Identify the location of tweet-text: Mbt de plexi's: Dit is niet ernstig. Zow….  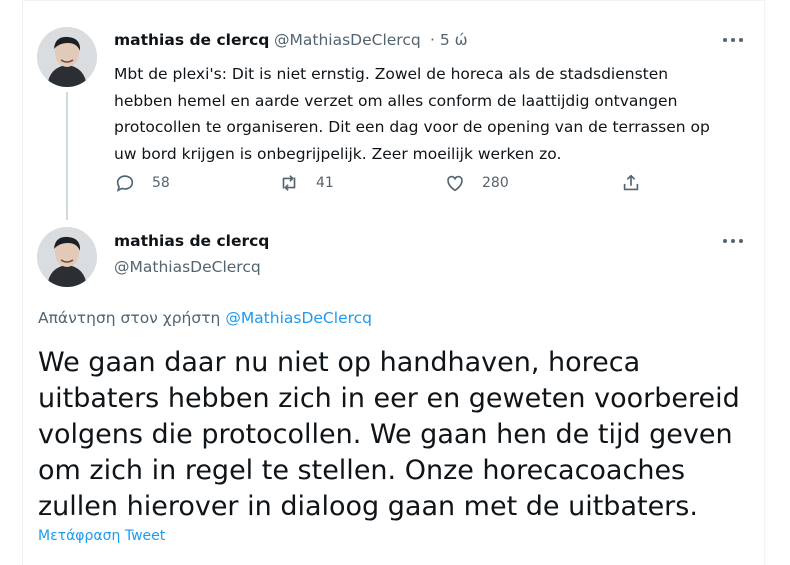
(412, 114).